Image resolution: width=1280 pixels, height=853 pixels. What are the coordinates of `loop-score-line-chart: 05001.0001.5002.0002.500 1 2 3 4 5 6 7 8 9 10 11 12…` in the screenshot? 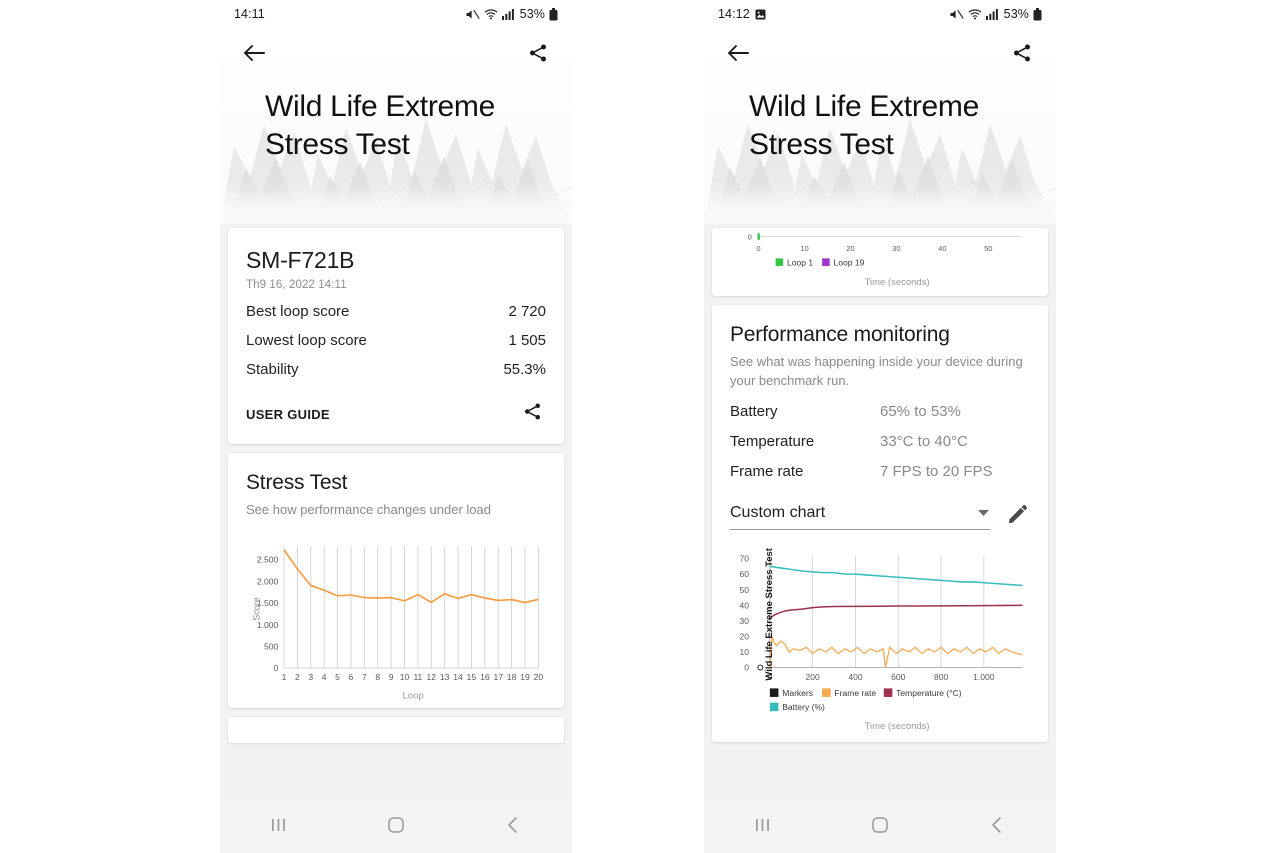 It's located at (397, 623).